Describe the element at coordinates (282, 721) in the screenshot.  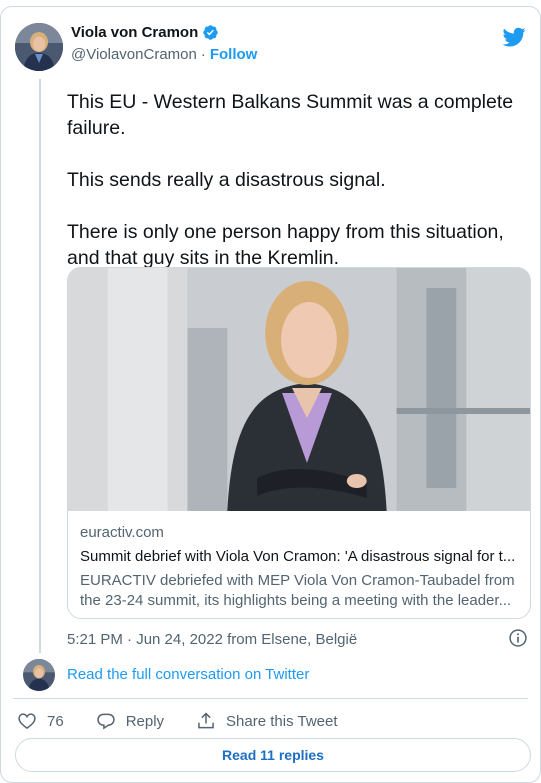
I see `share-label: Share this Tweet` at that location.